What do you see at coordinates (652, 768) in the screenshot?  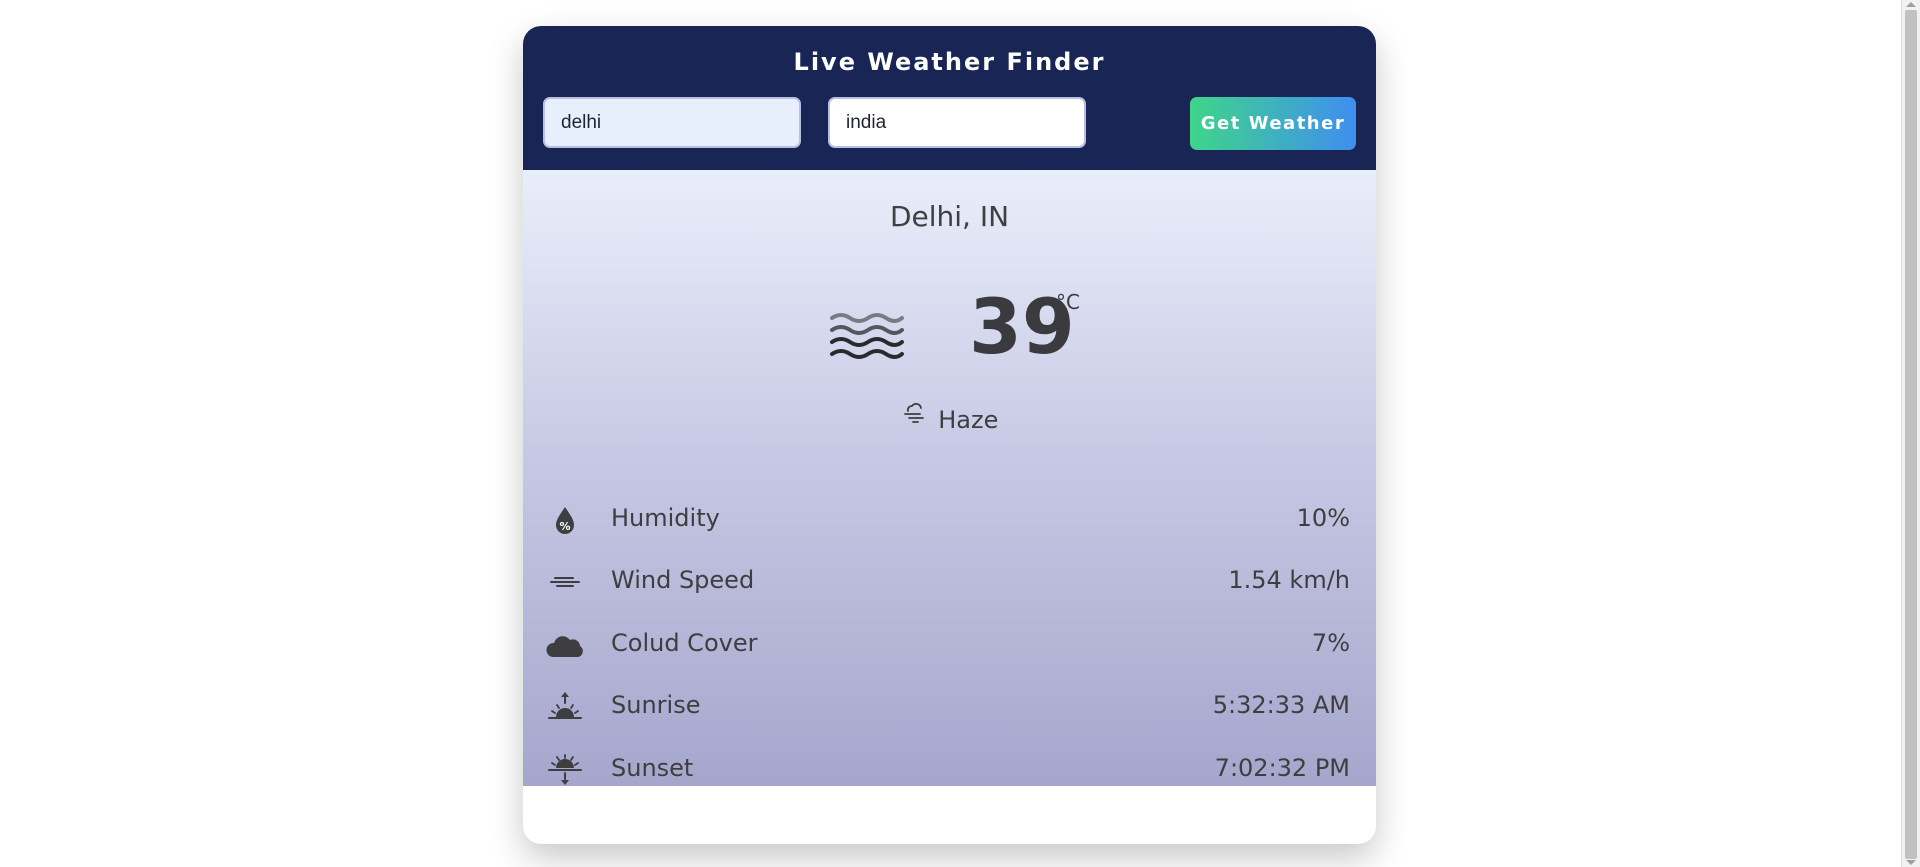 I see `sunset-label: Sunset` at bounding box center [652, 768].